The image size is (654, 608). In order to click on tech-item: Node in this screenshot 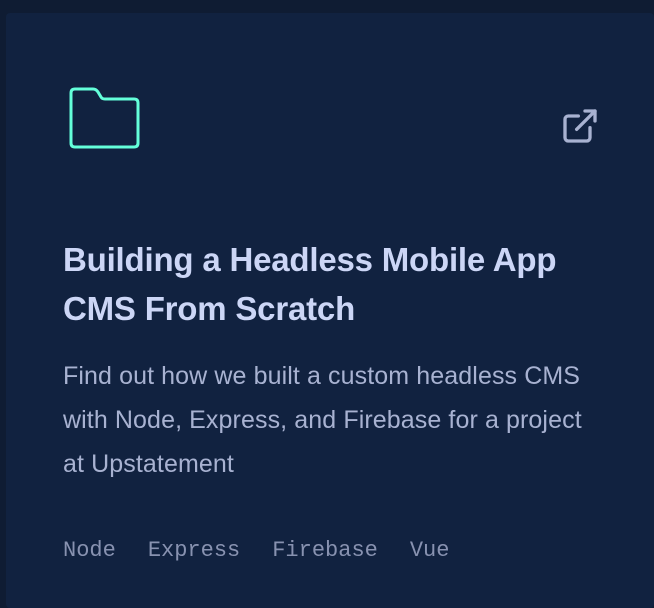, I will do `click(89, 550)`.